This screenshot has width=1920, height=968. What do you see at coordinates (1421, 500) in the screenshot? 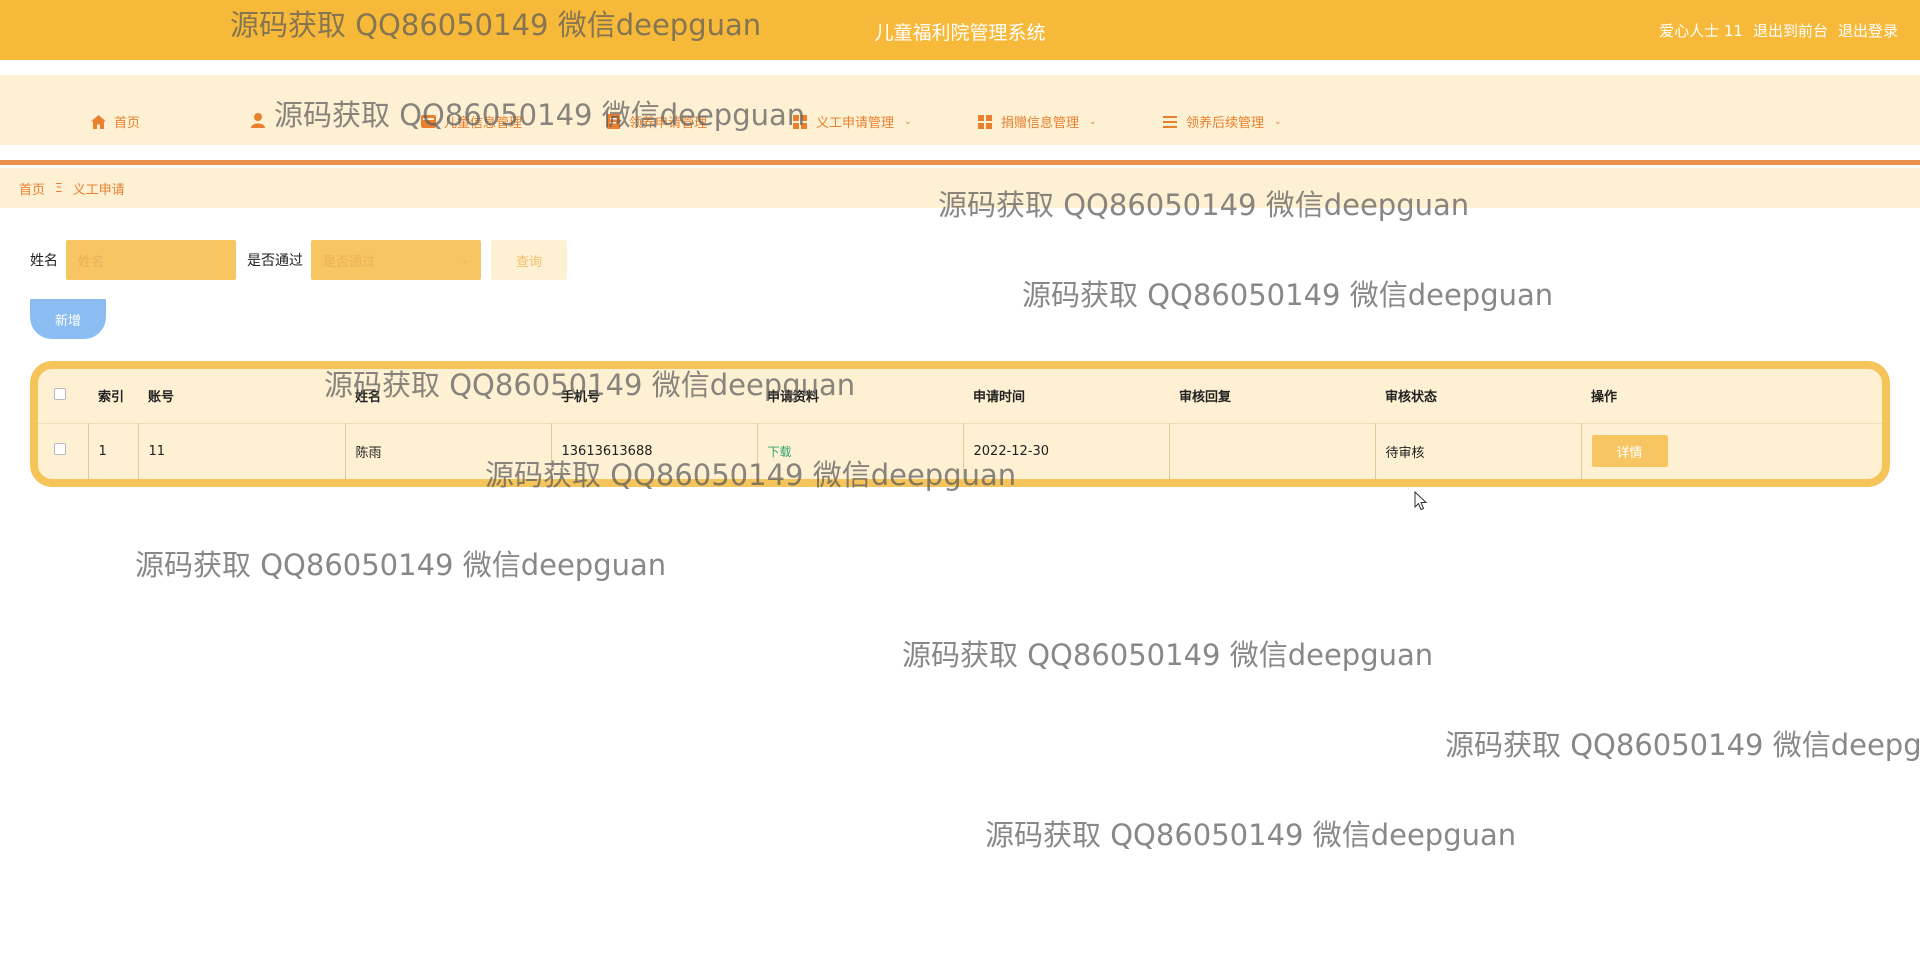
I see `mouse-cursor-icon` at bounding box center [1421, 500].